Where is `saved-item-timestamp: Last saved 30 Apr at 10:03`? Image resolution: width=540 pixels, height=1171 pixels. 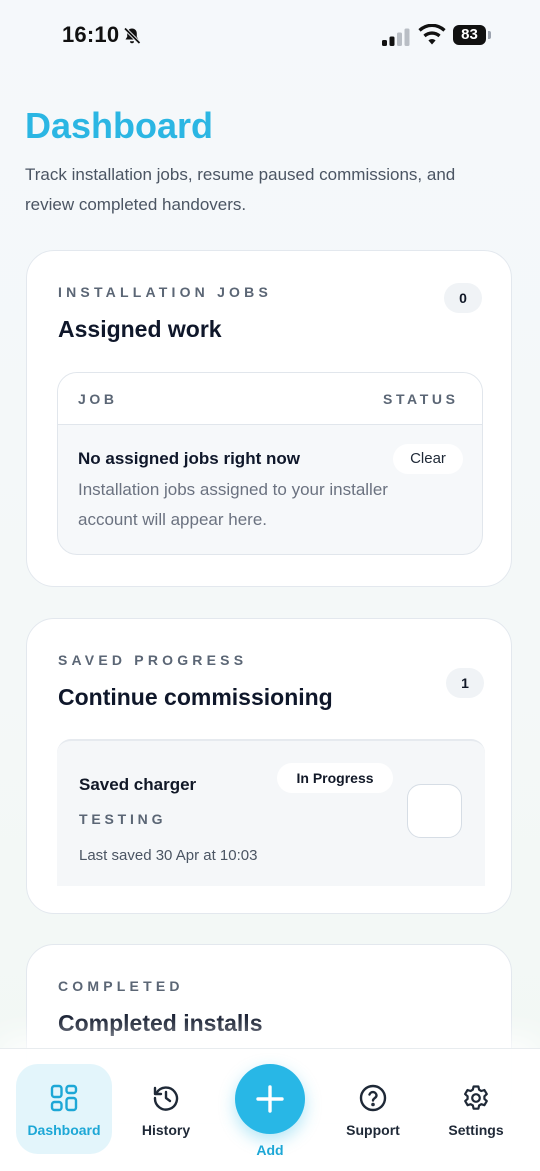 saved-item-timestamp: Last saved 30 Apr at 10:03 is located at coordinates (168, 855).